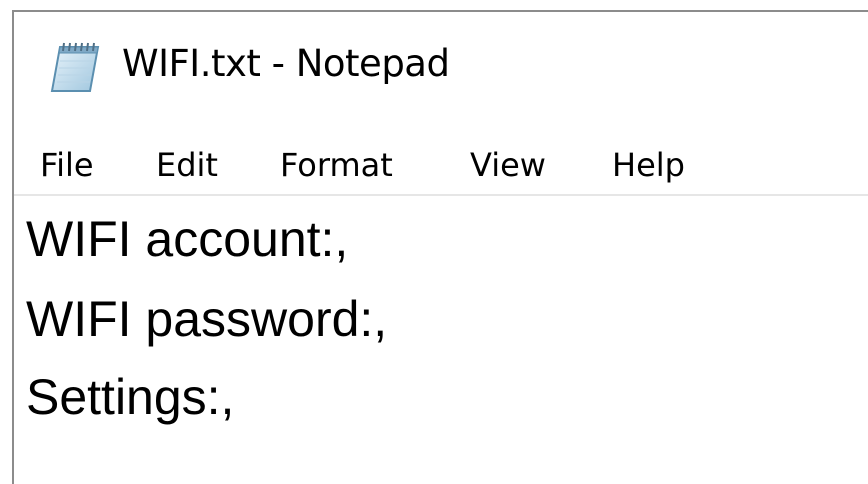 Image resolution: width=868 pixels, height=484 pixels. What do you see at coordinates (187, 239) in the screenshot?
I see `editor-line-1: WIFI account:,` at bounding box center [187, 239].